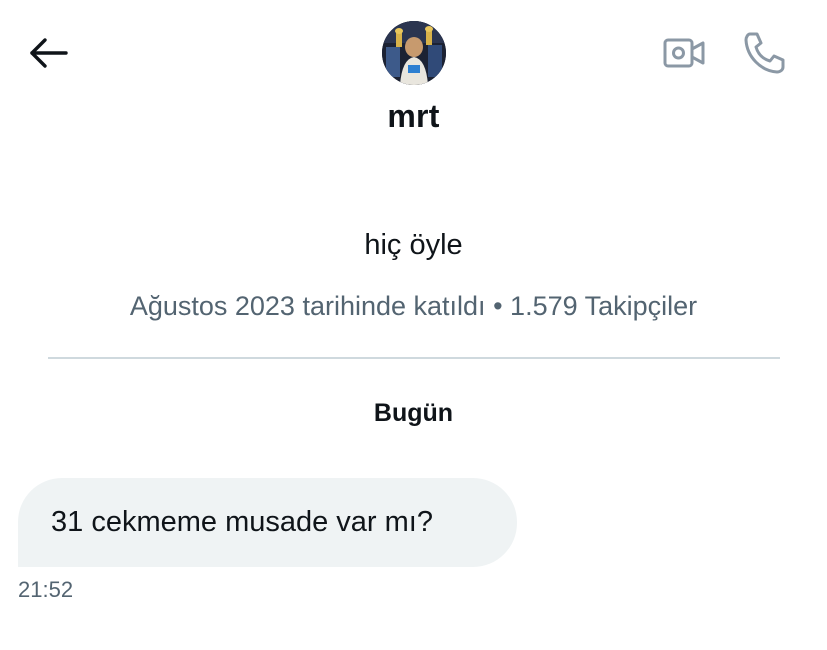 This screenshot has height=650, width=827. I want to click on avatar, so click(414, 53).